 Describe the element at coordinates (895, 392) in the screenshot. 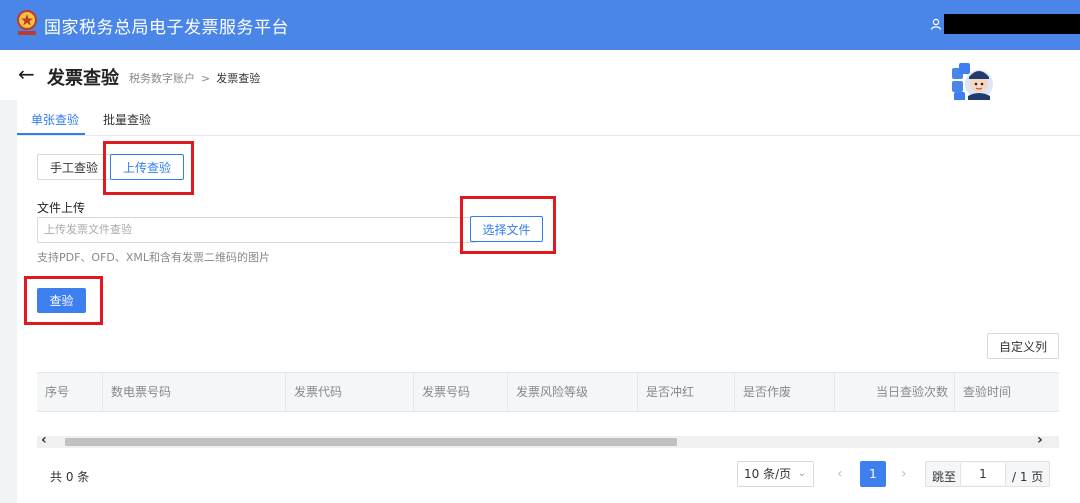

I see `column-header: 当日查验次数` at that location.